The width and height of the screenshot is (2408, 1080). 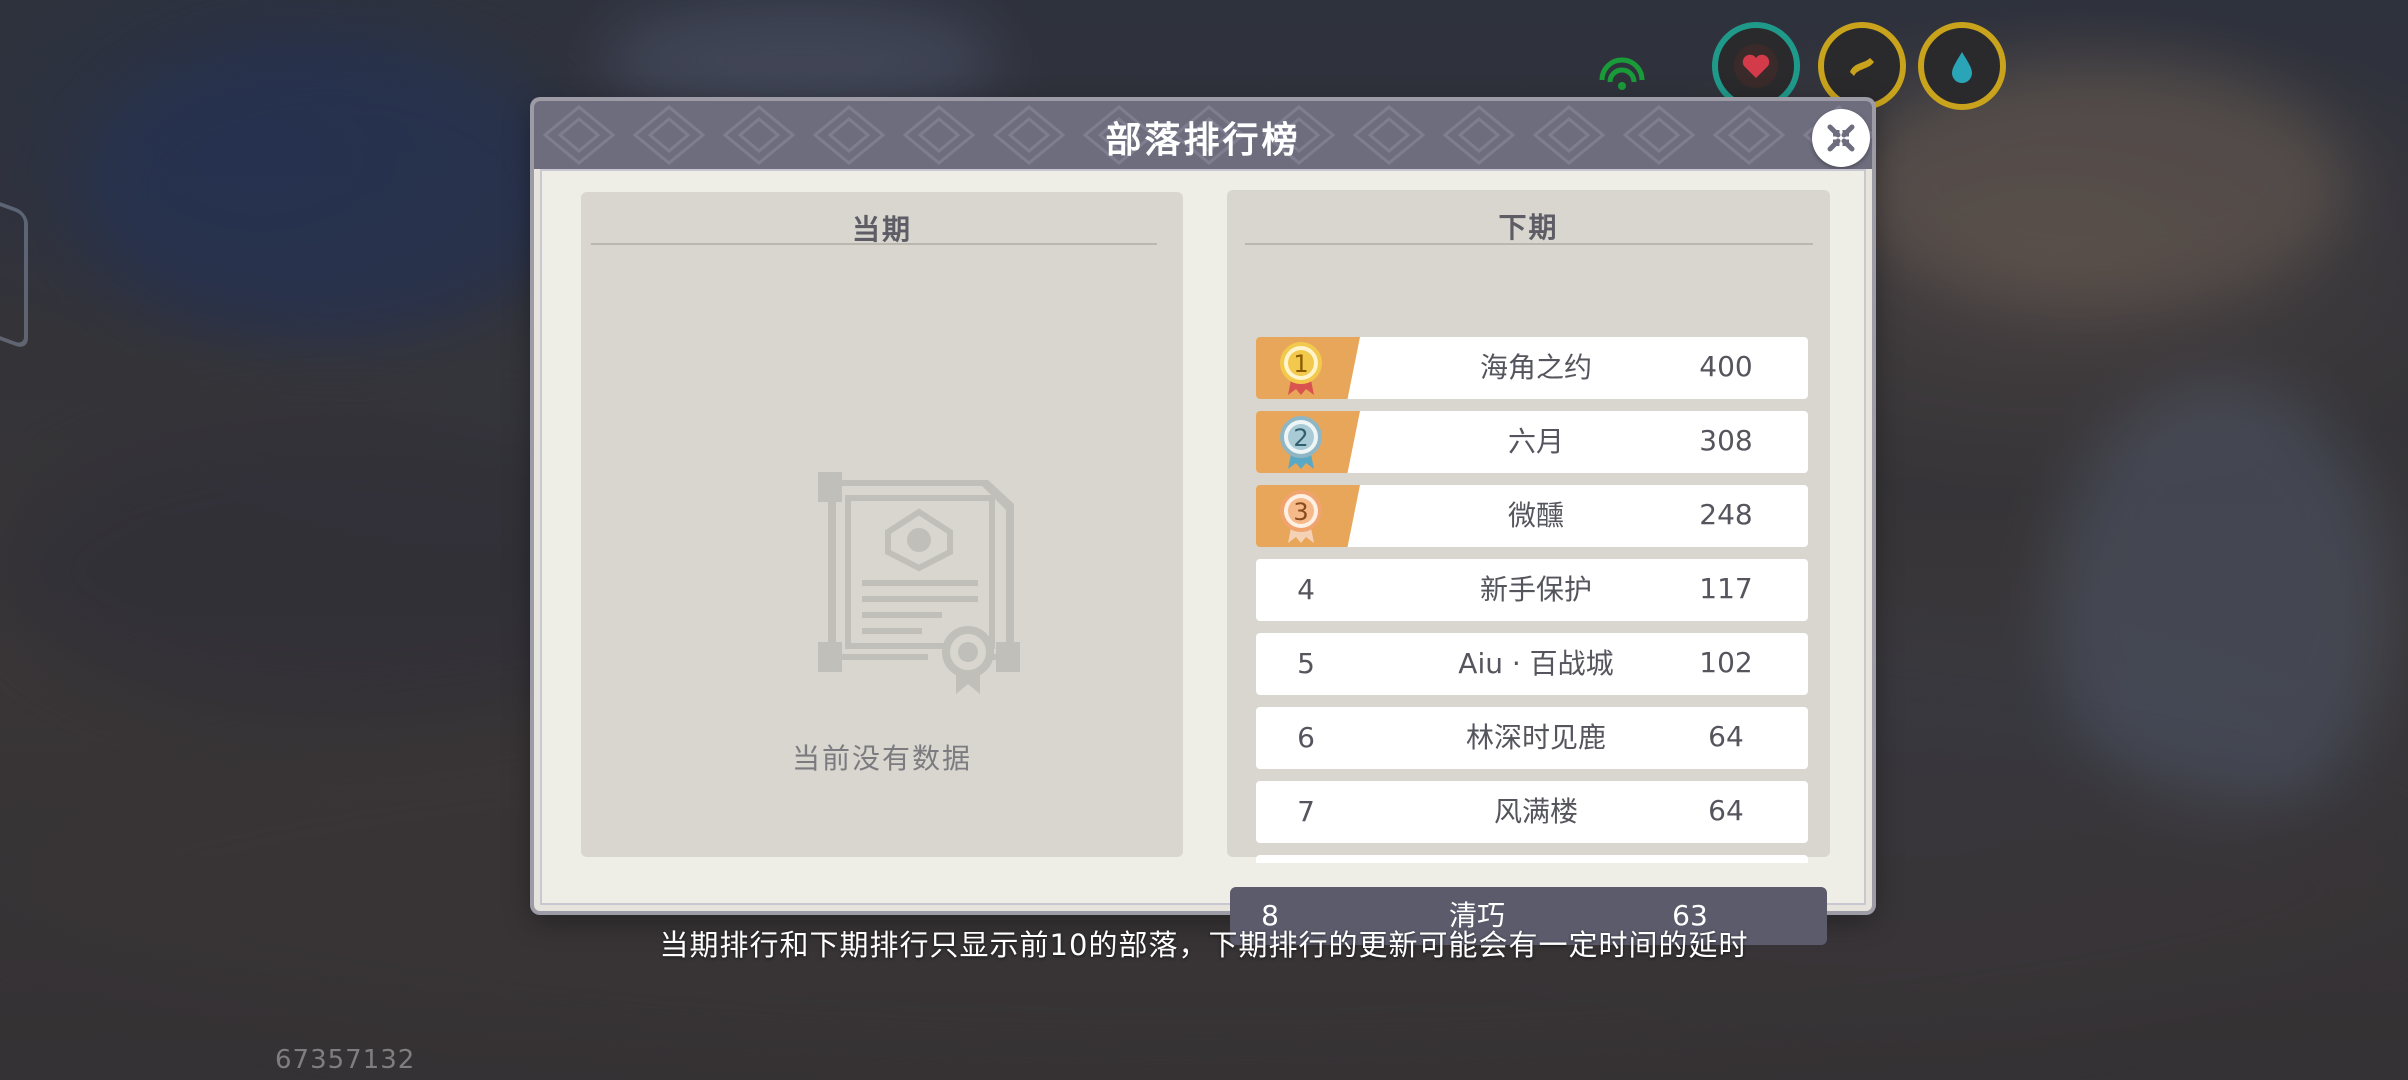 What do you see at coordinates (1726, 366) in the screenshot?
I see `tribe-score: 400` at bounding box center [1726, 366].